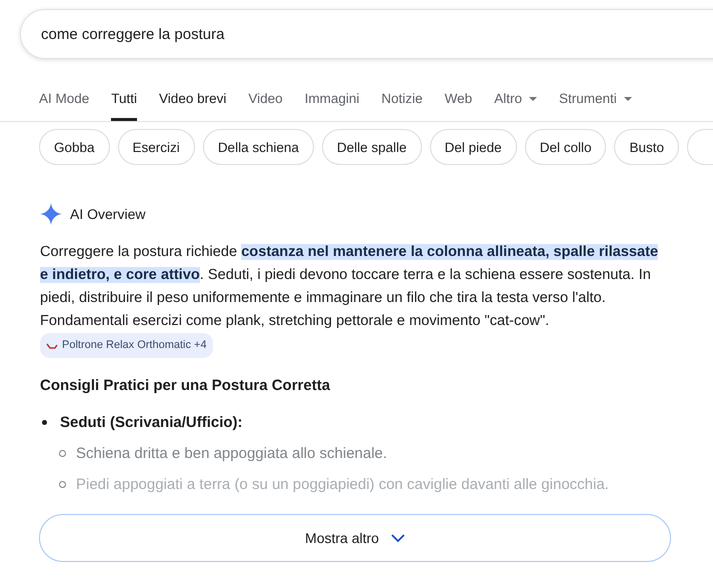 The height and width of the screenshot is (580, 713). Describe the element at coordinates (473, 147) in the screenshot. I see `filter-chip: Del piede` at that location.